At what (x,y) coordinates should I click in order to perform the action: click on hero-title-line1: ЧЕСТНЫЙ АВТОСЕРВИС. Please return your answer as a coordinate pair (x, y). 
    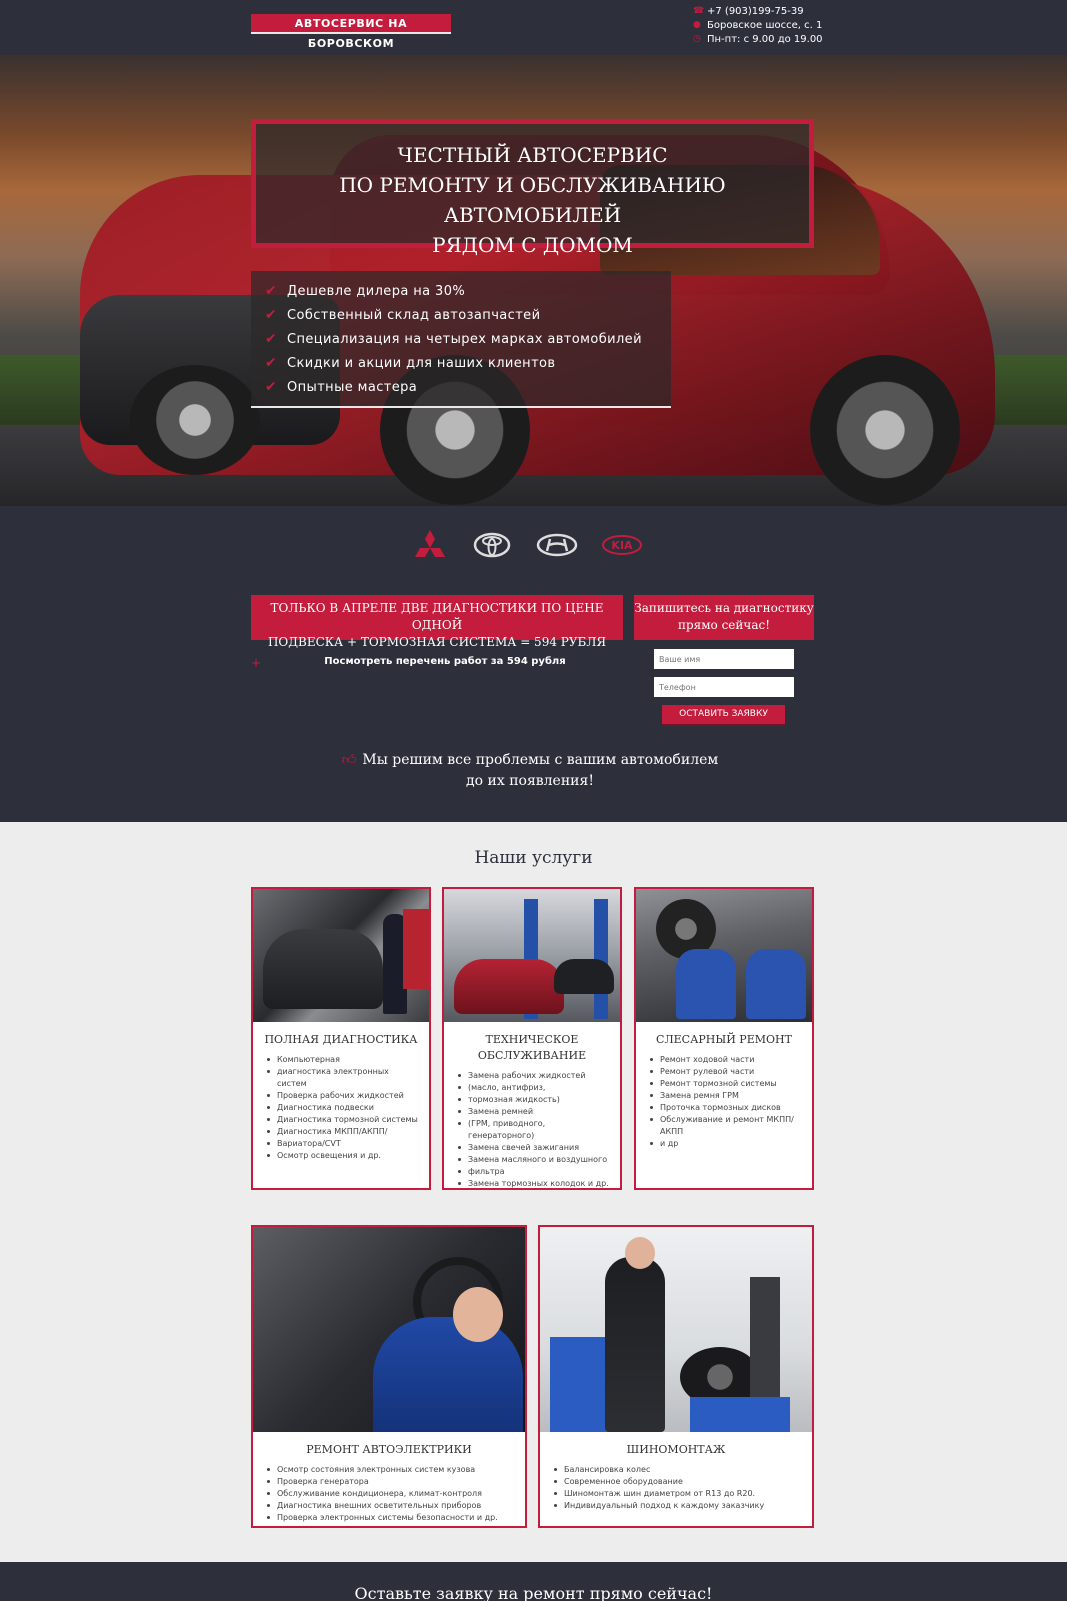
    Looking at the image, I should click on (532, 155).